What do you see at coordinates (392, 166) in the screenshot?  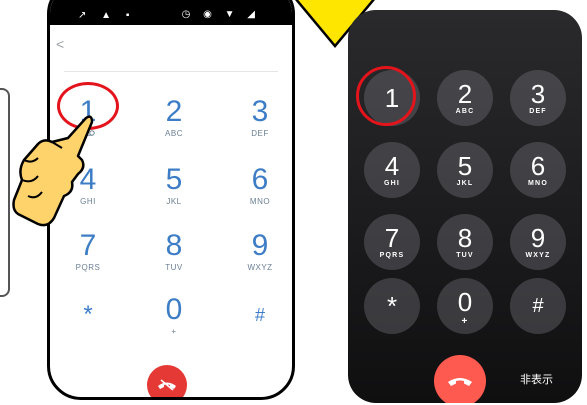 I see `key-digit: 4` at bounding box center [392, 166].